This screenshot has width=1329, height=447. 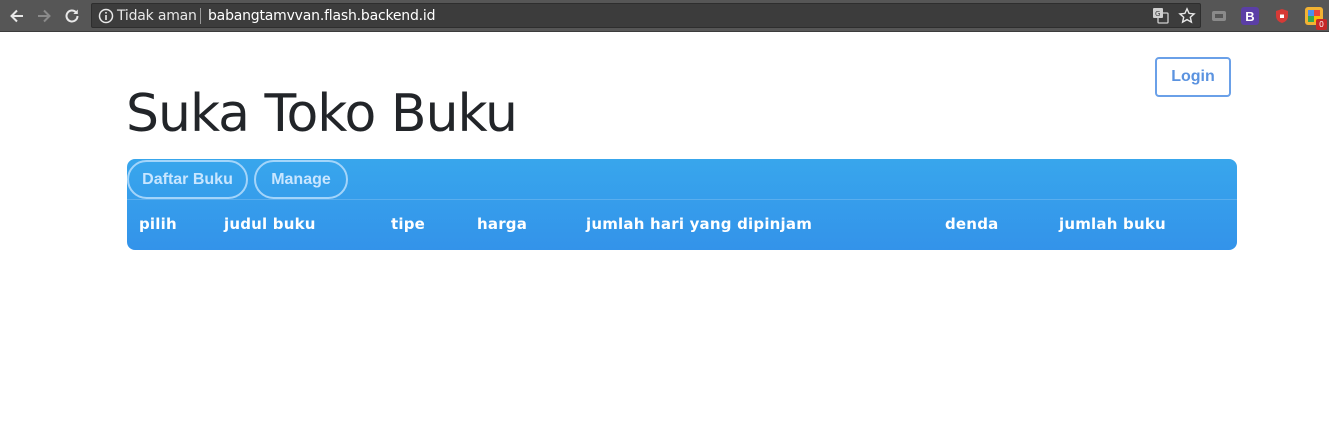 I want to click on tab-daftar-buku: Daftar Buku, so click(x=187, y=179).